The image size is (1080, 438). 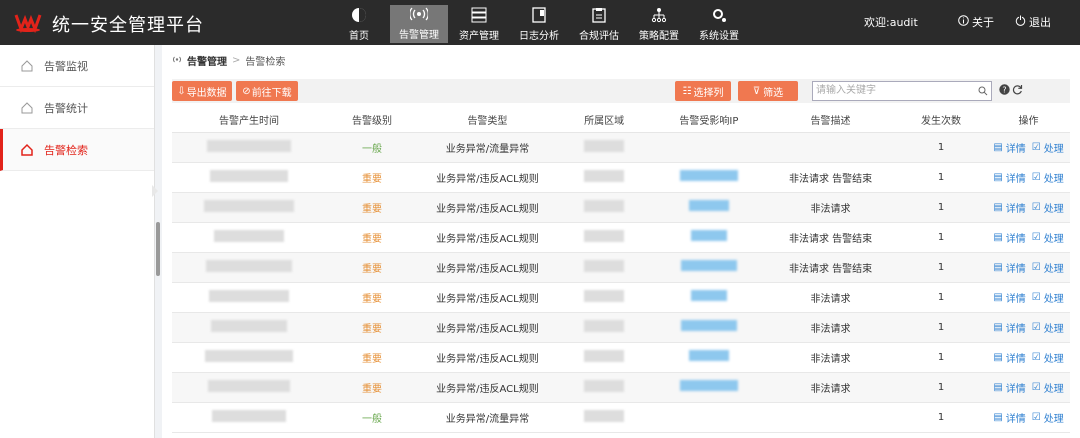 I want to click on nav-alarm-management: 告警管理, so click(x=419, y=24).